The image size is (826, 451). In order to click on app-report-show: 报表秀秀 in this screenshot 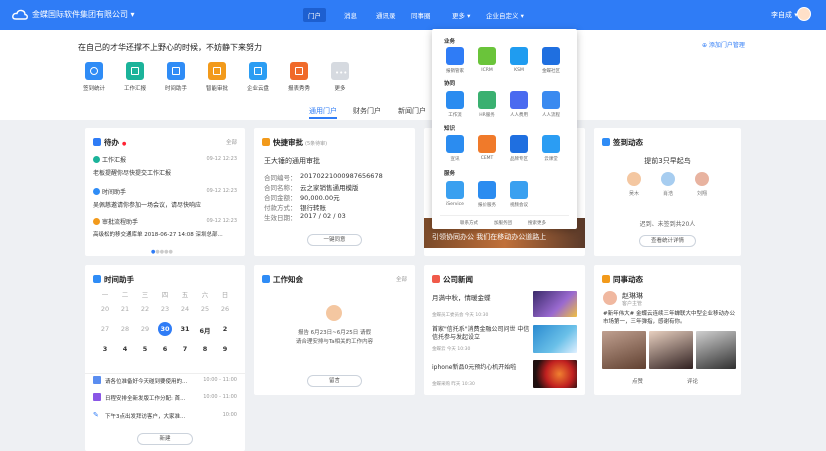, I will do `click(299, 77)`.